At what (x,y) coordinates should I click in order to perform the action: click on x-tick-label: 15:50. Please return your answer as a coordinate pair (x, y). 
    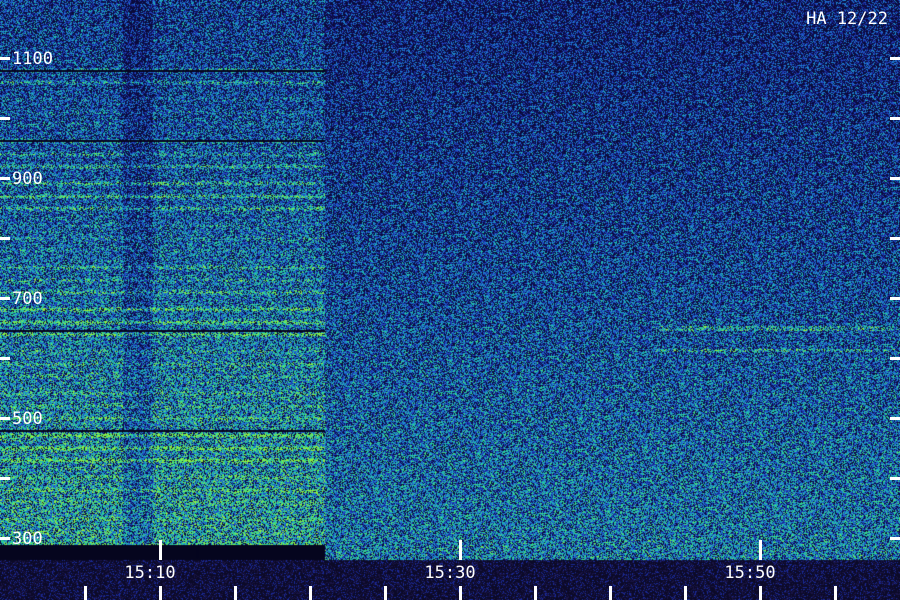
    Looking at the image, I should click on (749, 573).